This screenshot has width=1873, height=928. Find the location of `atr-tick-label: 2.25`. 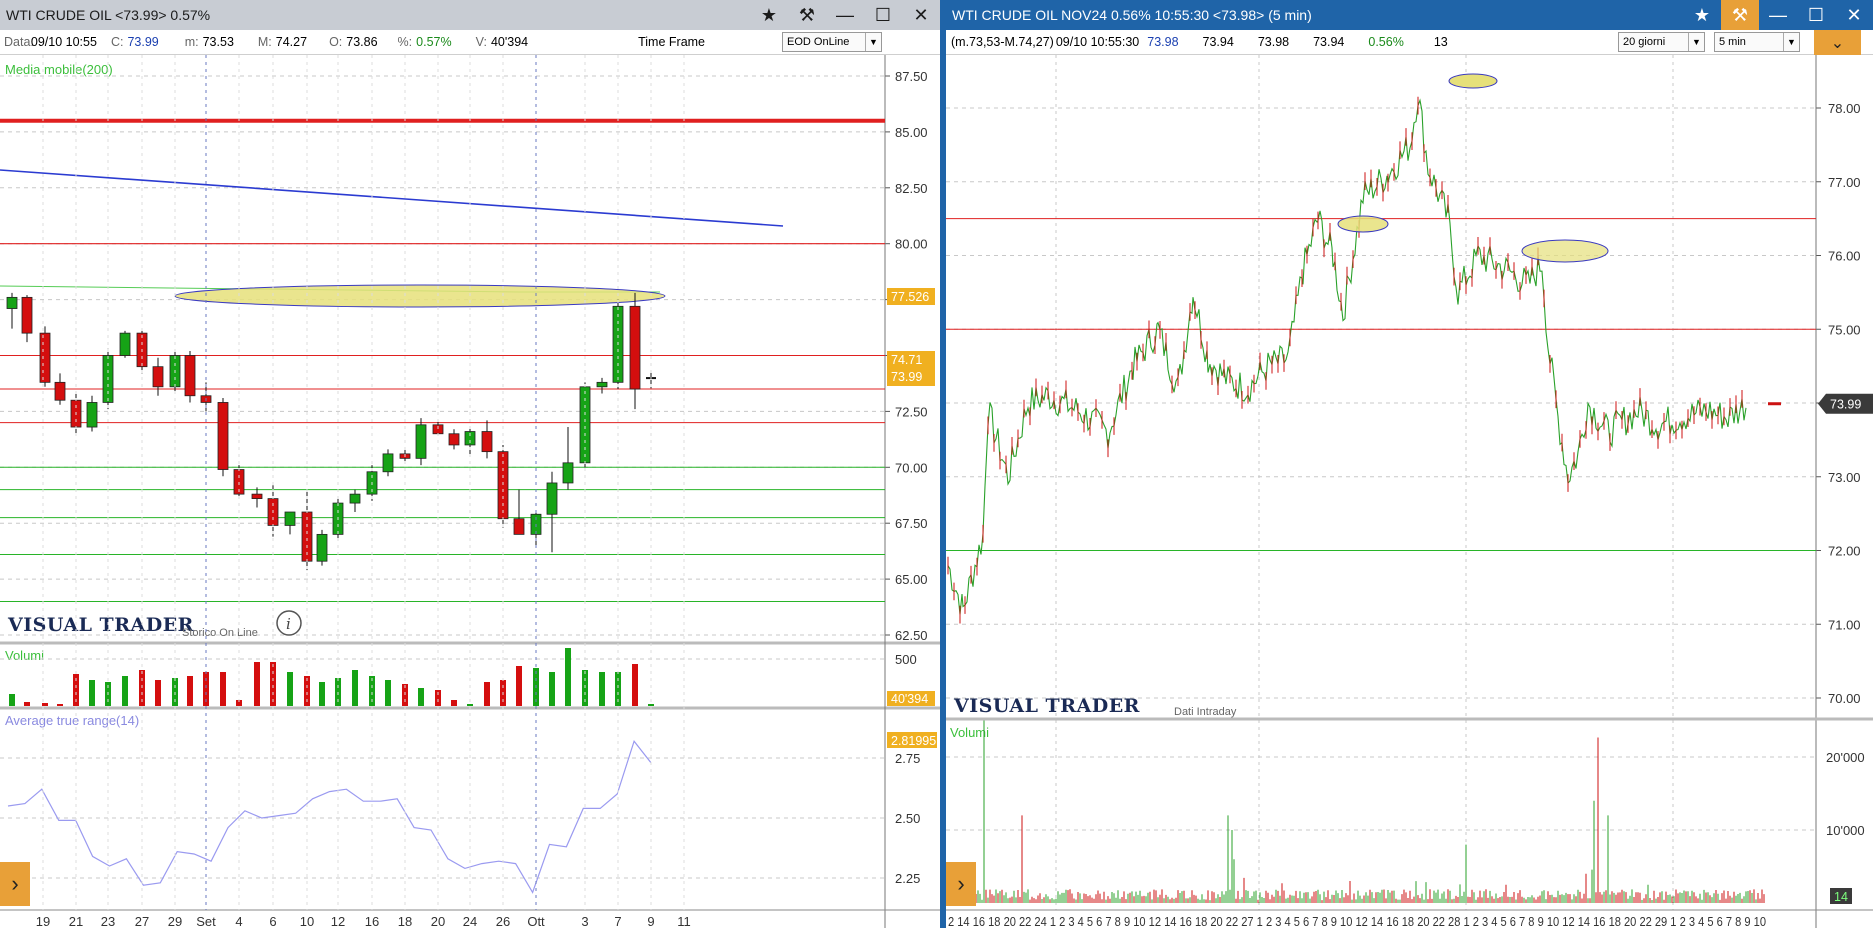

atr-tick-label: 2.25 is located at coordinates (907, 878).